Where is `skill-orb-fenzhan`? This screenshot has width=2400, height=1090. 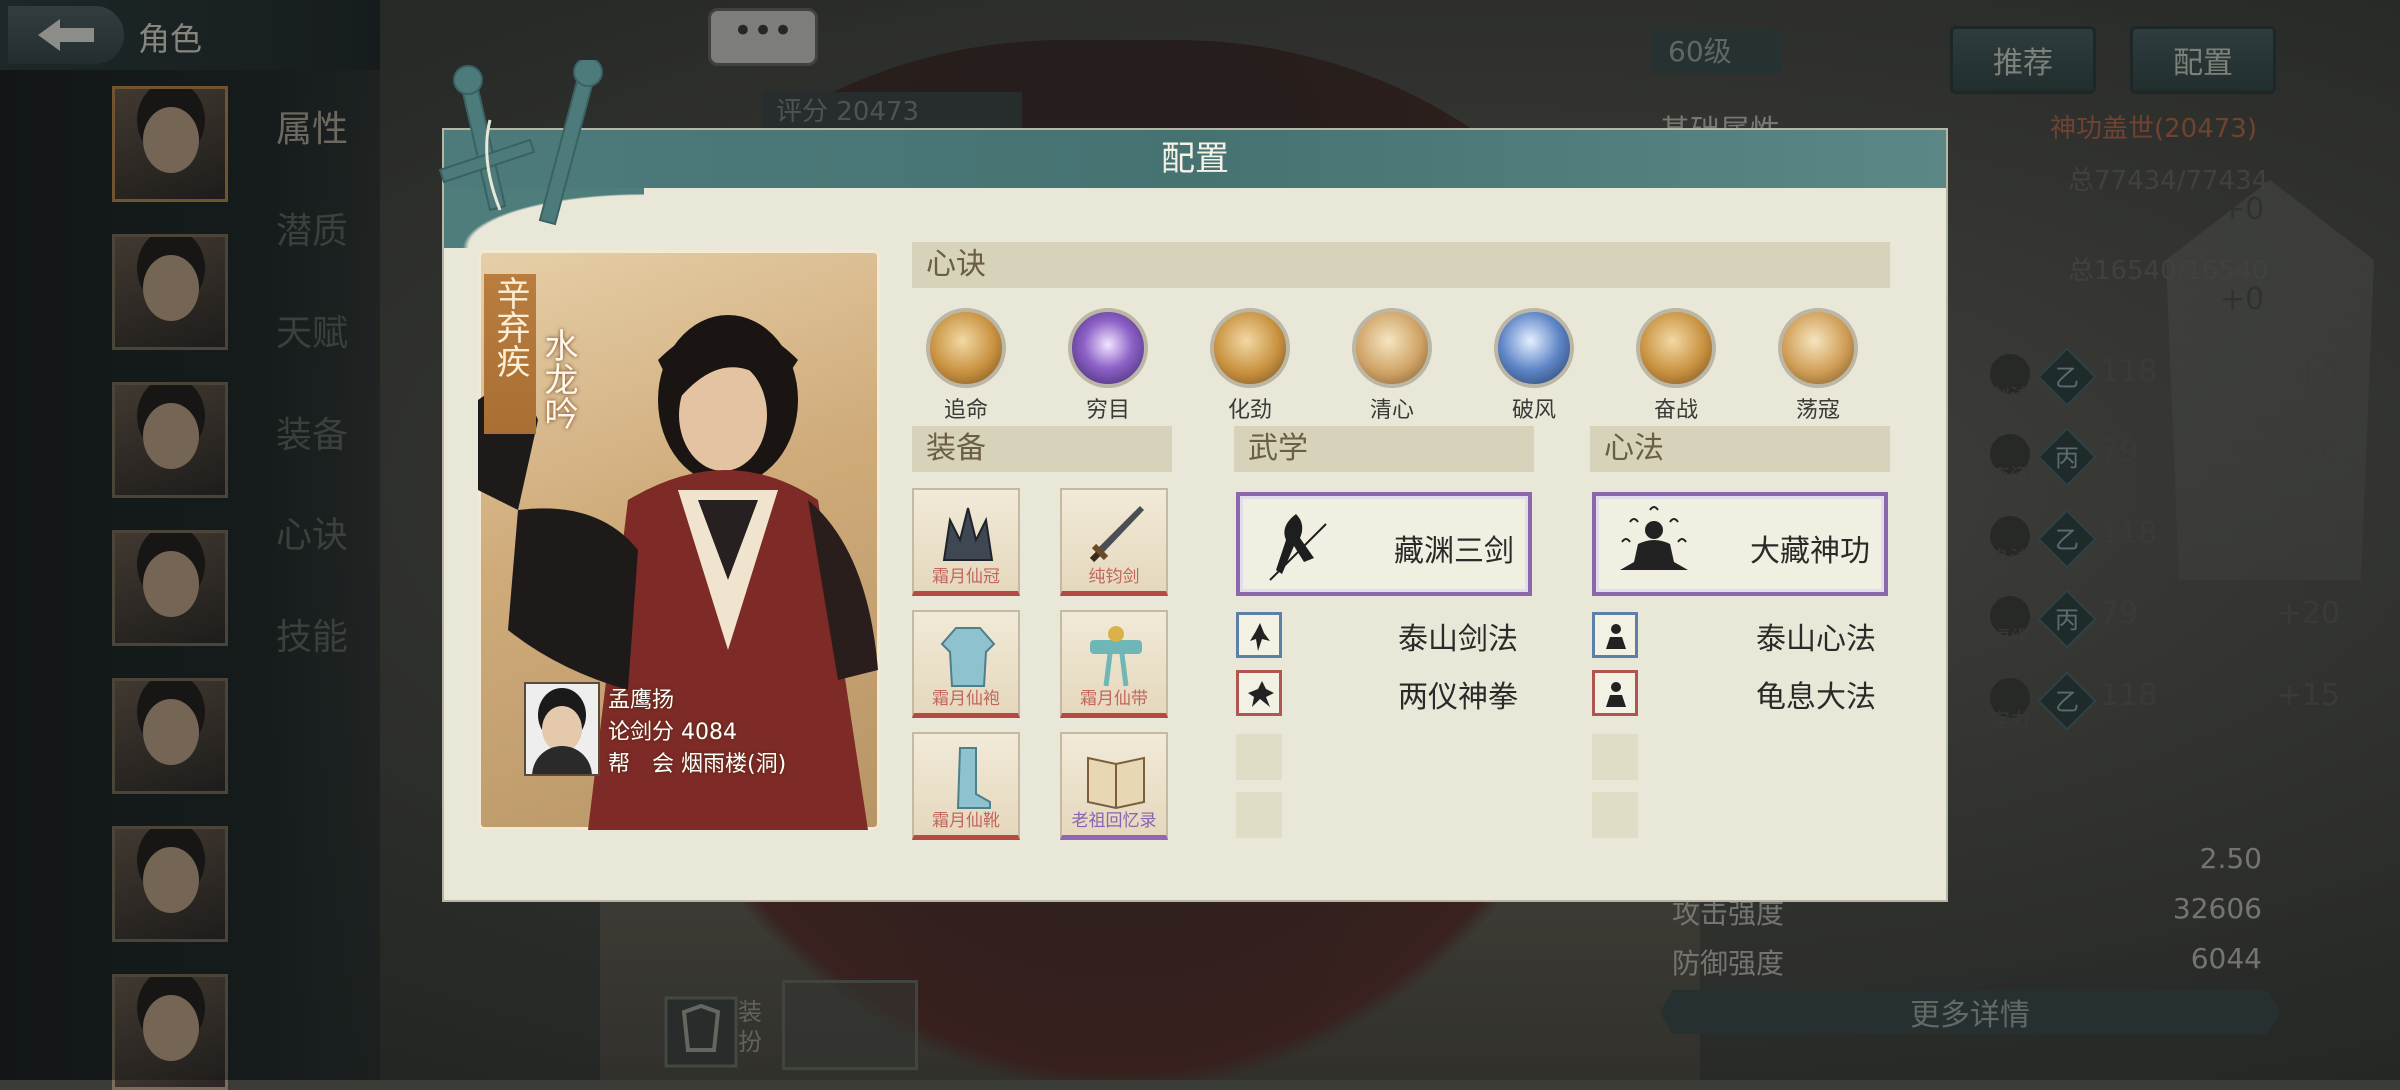
skill-orb-fenzhan is located at coordinates (1676, 348).